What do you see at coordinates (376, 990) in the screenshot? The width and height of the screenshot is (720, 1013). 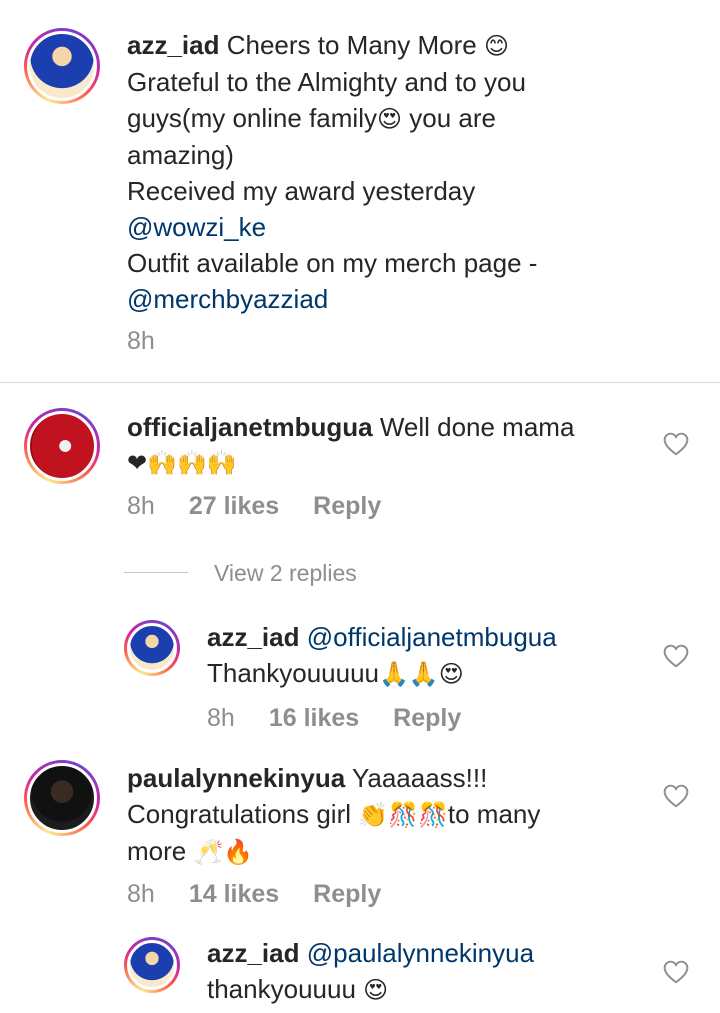 I see `reply-emojis: 😍` at bounding box center [376, 990].